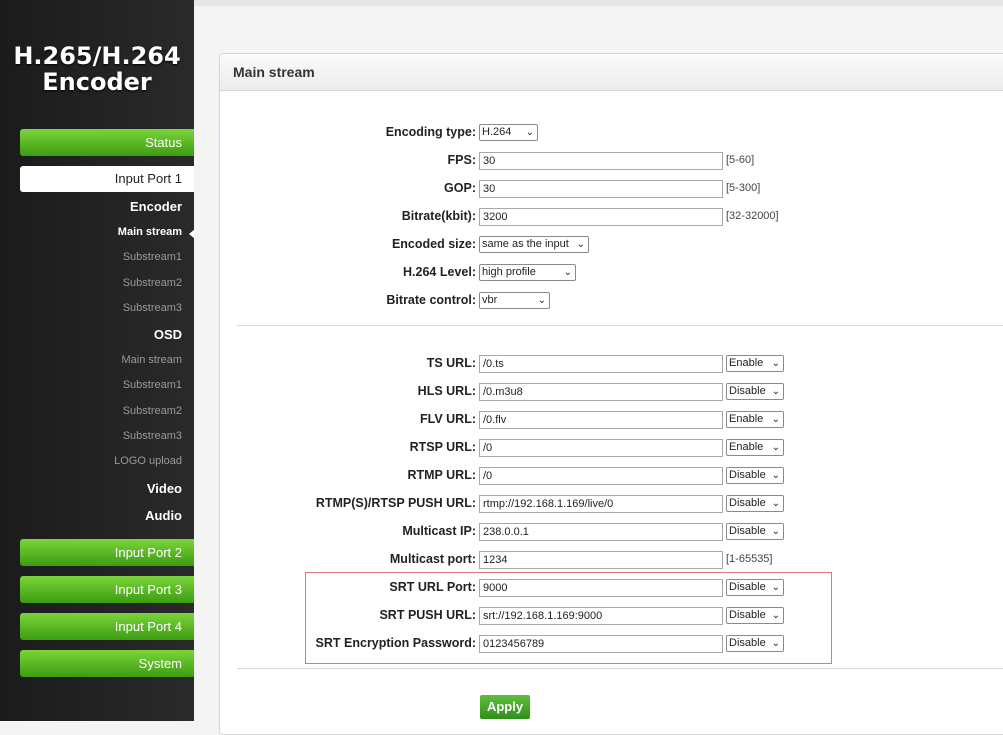 This screenshot has height=735, width=1003. I want to click on rtmp-url-input: /0, so click(601, 476).